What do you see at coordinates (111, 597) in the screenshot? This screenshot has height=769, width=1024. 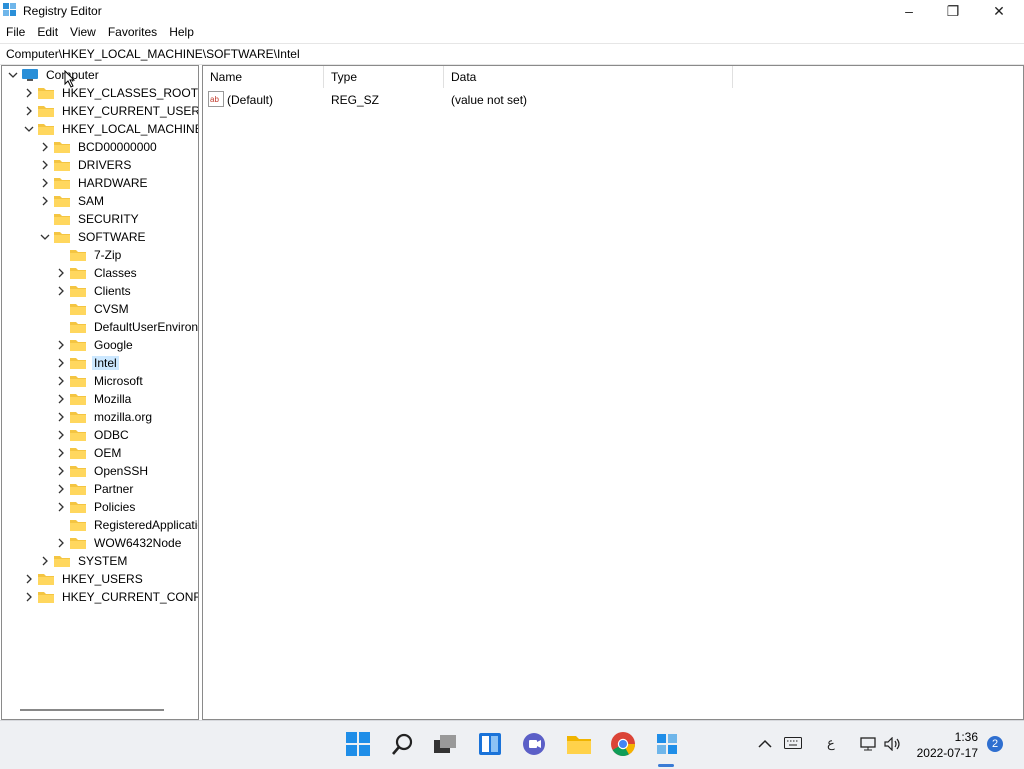 I see `tree-node-hkey-current-config: HKEY_CURRENT_CONFIG` at bounding box center [111, 597].